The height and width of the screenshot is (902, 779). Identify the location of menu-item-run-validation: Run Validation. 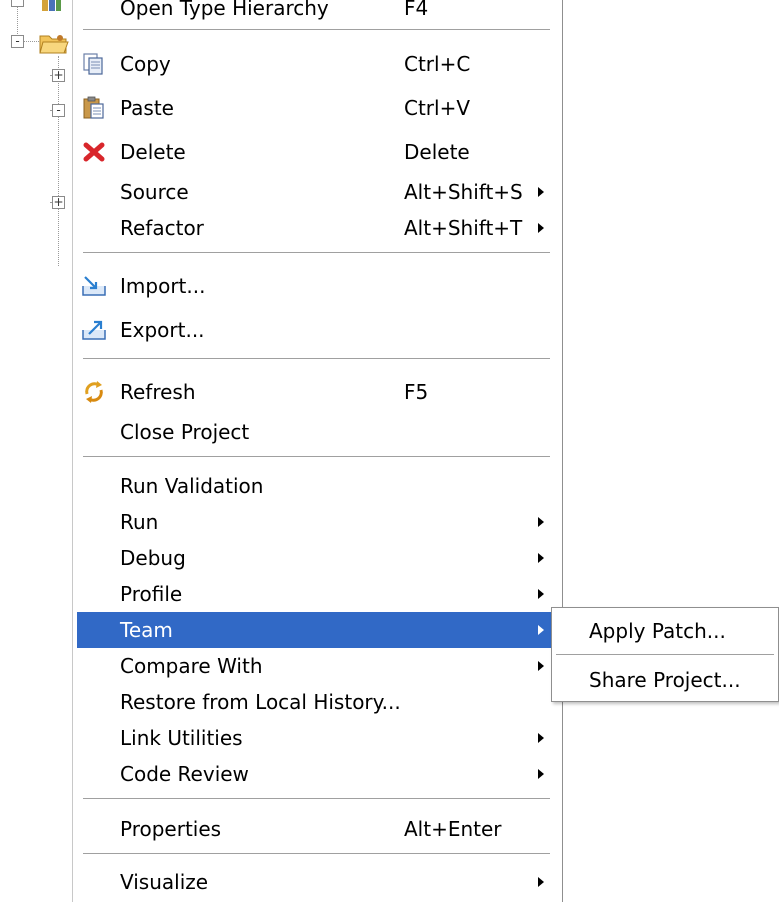
(316, 486).